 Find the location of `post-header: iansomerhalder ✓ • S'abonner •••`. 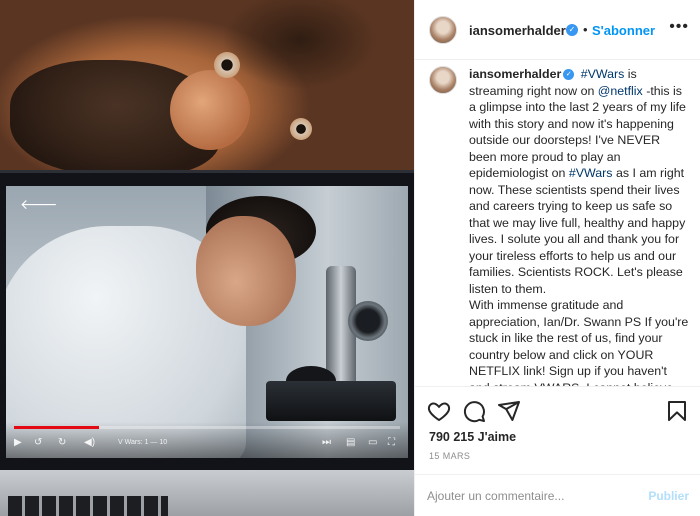

post-header: iansomerhalder ✓ • S'abonner ••• is located at coordinates (557, 30).